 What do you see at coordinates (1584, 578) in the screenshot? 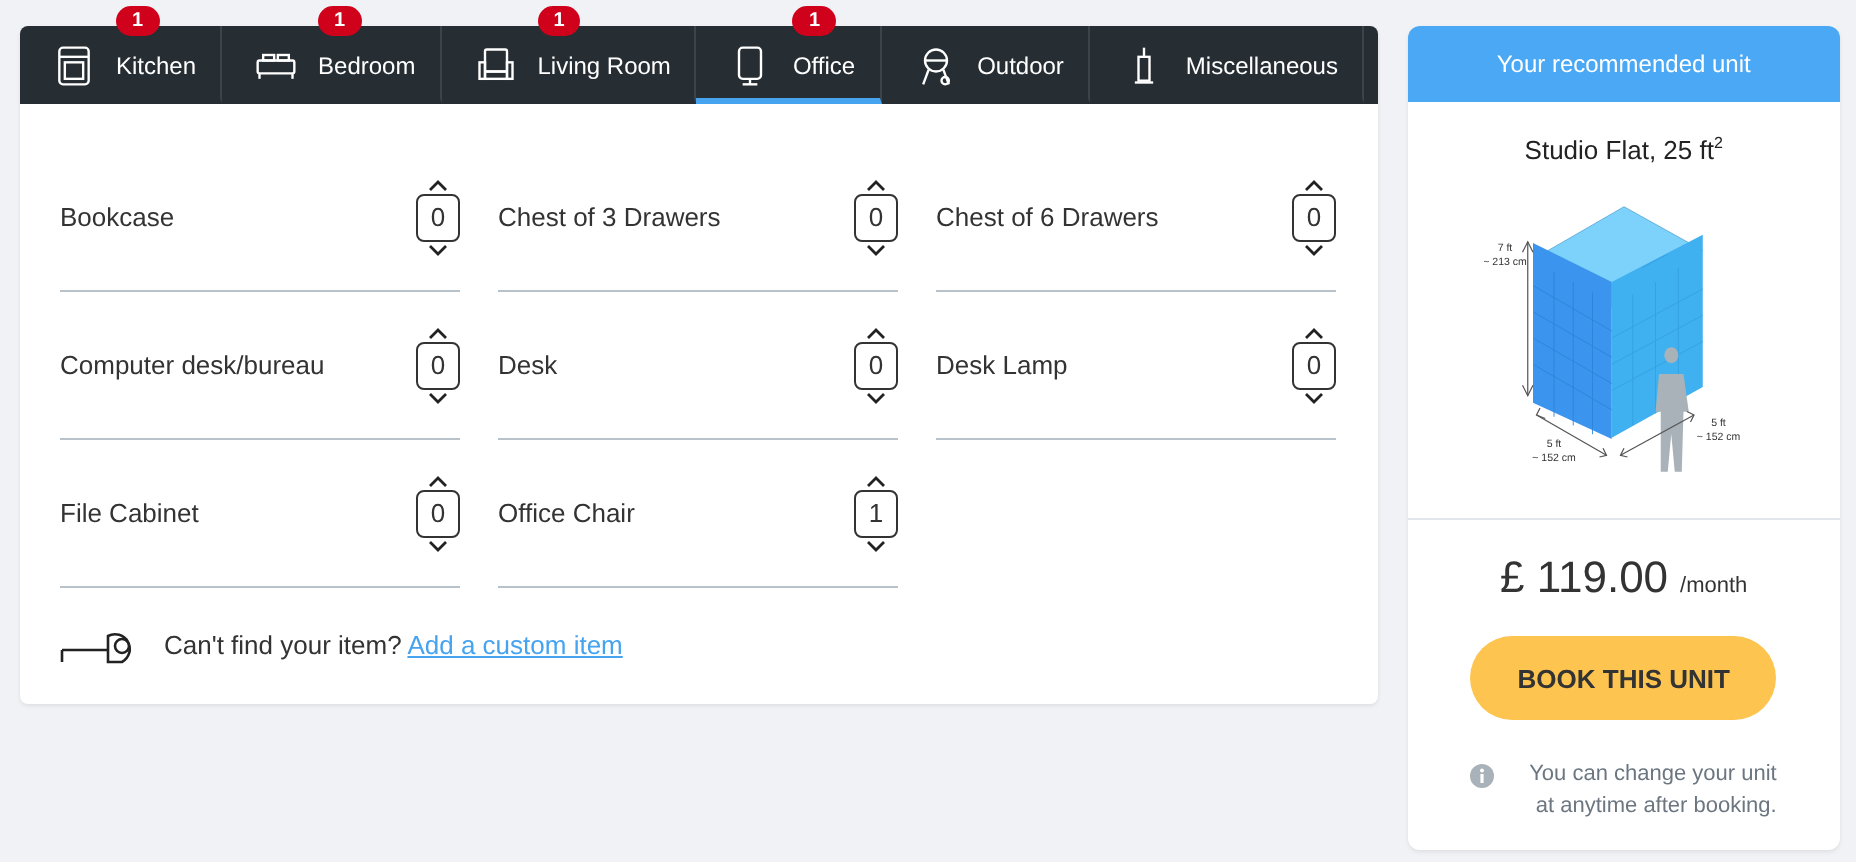
I see `price: £ 119.00` at bounding box center [1584, 578].